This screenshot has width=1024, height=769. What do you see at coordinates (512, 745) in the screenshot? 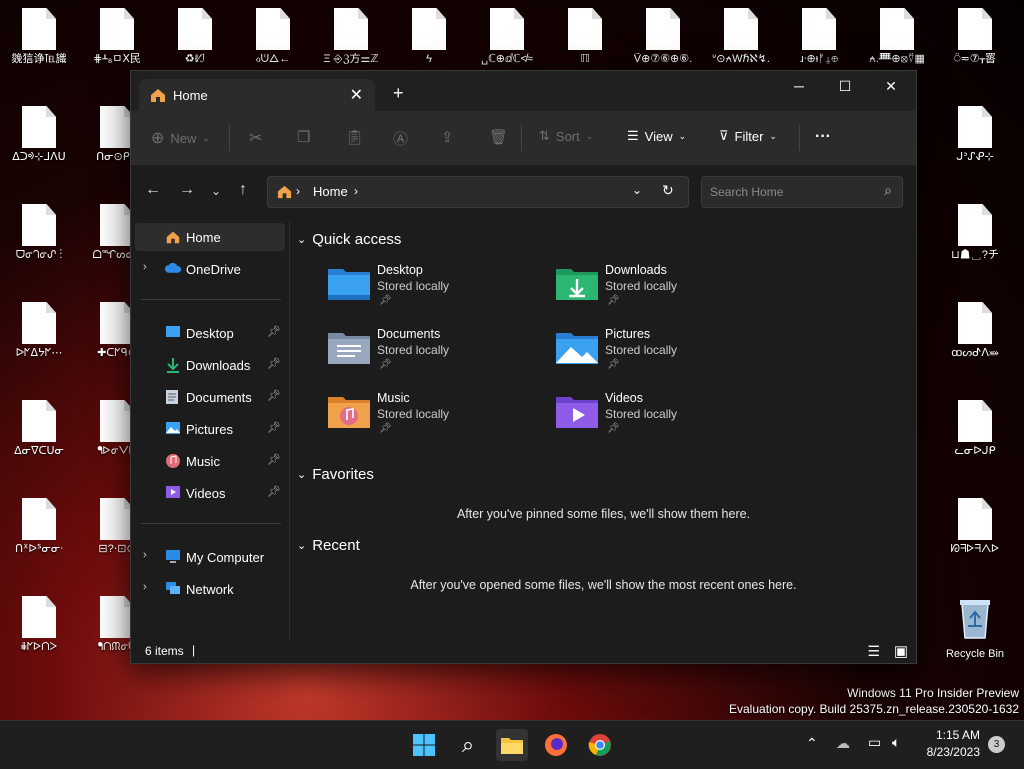
I see `file-explorer-taskbar-icon` at bounding box center [512, 745].